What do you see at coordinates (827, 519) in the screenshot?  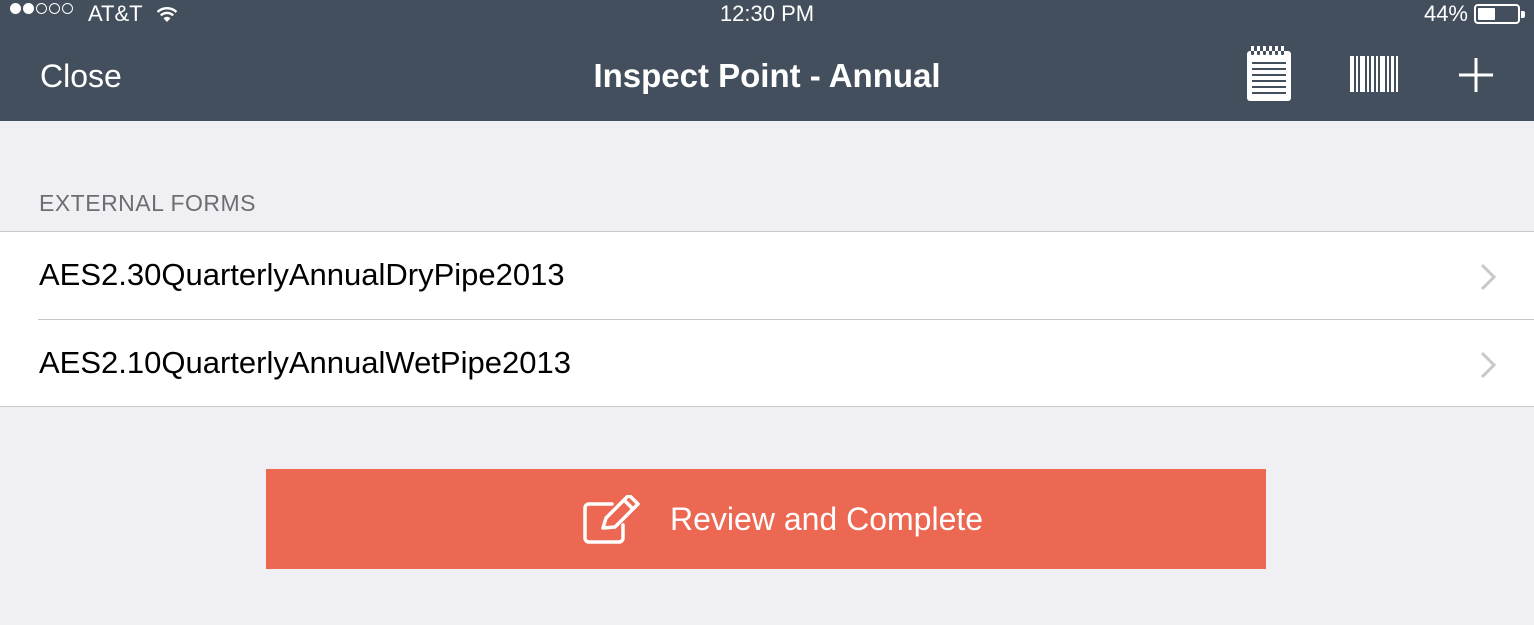 I see `review-button-label: Review and Complete` at bounding box center [827, 519].